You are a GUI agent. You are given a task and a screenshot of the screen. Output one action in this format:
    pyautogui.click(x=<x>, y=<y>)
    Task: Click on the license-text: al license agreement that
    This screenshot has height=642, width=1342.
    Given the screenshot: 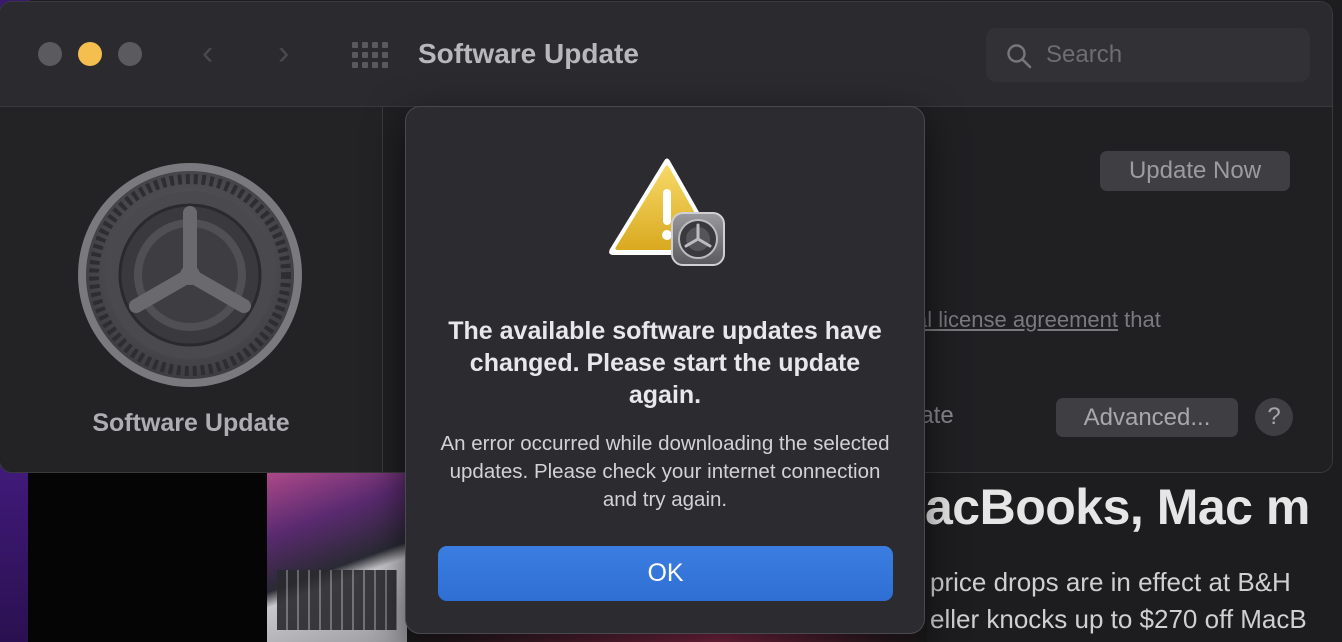 What is the action you would take?
    pyautogui.click(x=1038, y=320)
    